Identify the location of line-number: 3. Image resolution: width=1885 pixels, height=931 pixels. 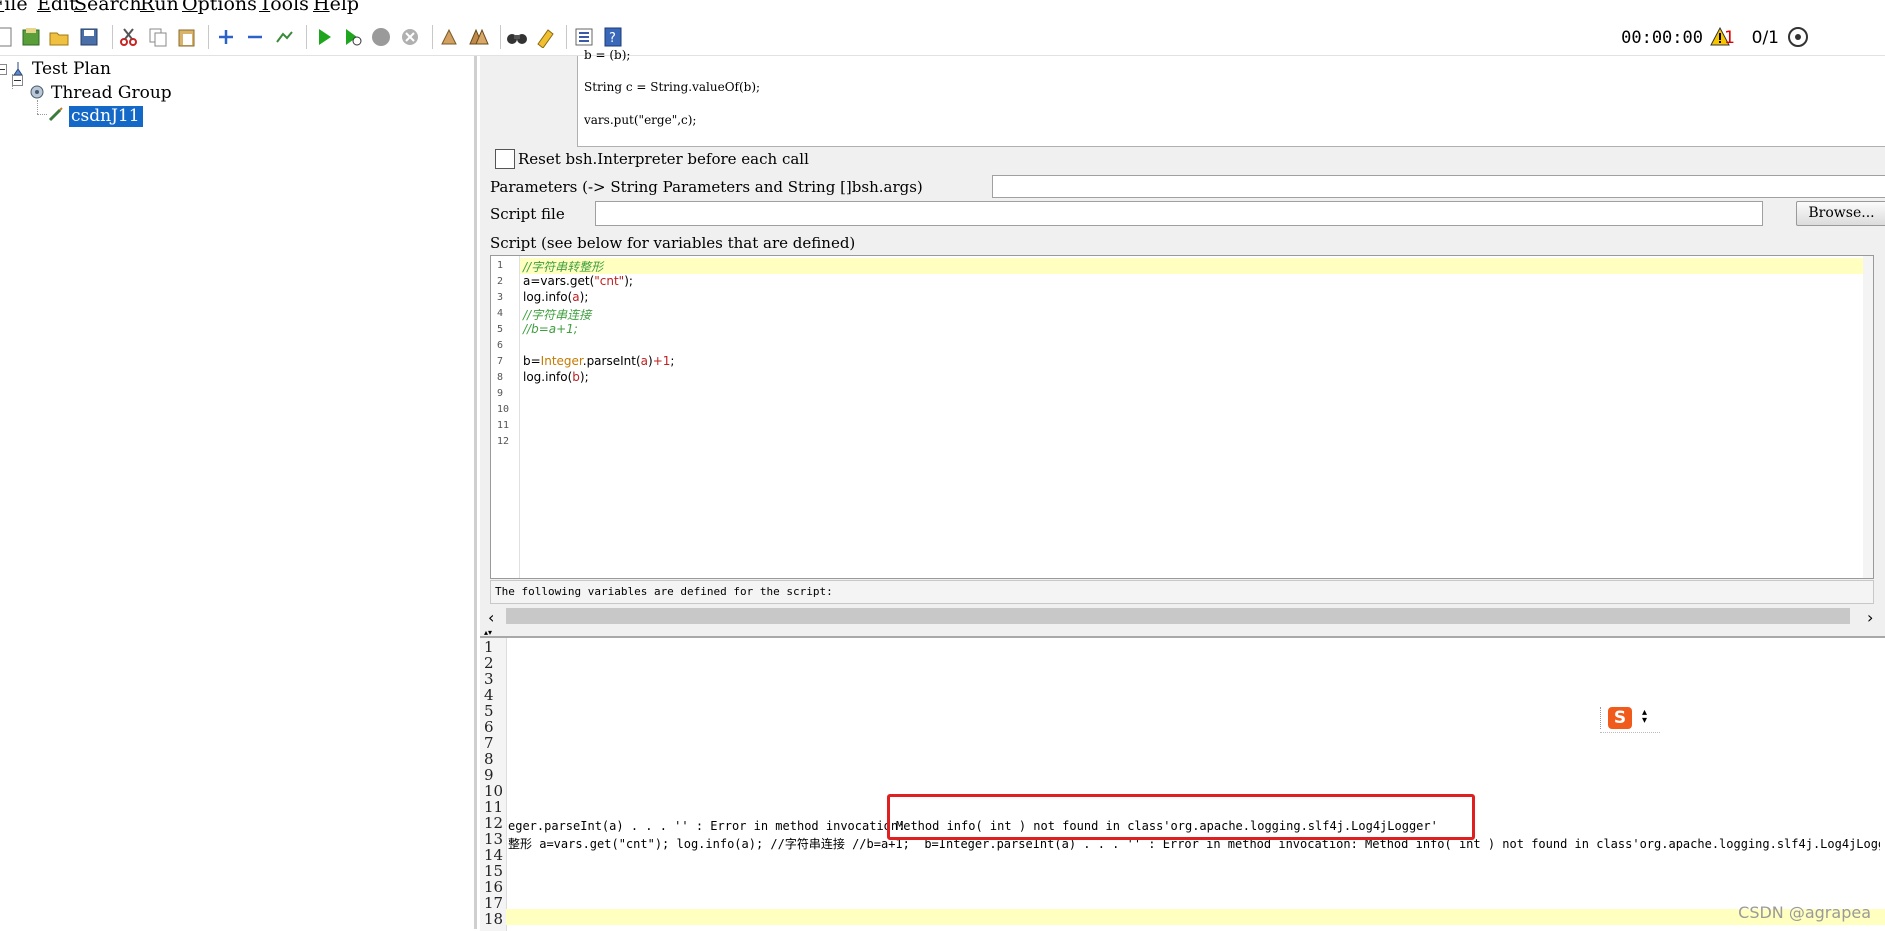
(500, 297).